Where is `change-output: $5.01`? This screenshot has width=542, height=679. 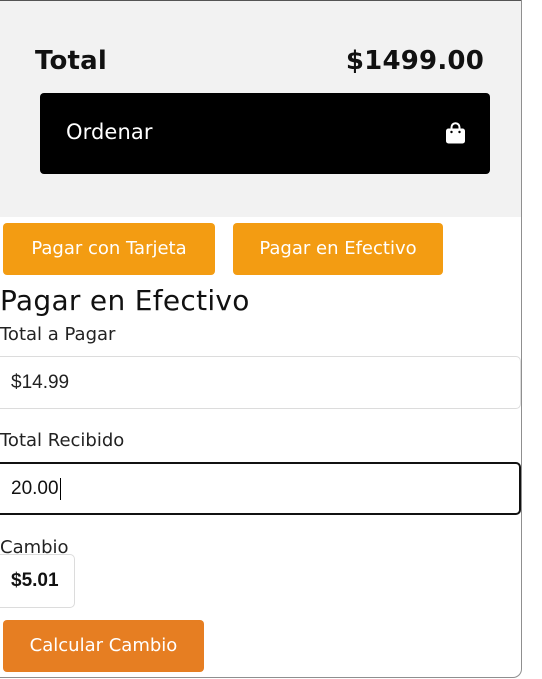
change-output: $5.01 is located at coordinates (37, 581).